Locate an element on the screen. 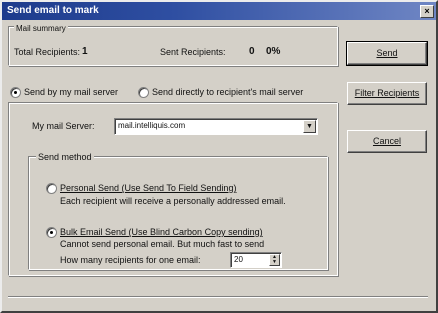  cancel-button: Cancel is located at coordinates (387, 141).